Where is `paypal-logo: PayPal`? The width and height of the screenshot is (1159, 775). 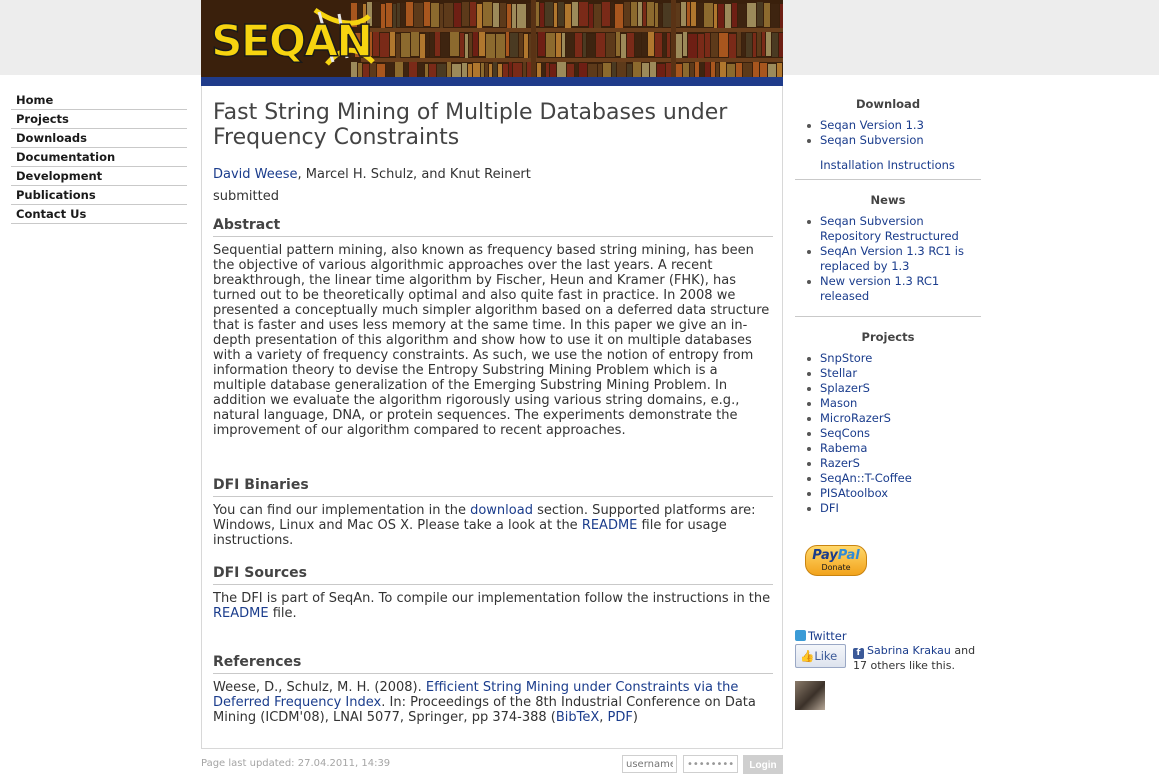
paypal-logo: PayPal is located at coordinates (836, 555).